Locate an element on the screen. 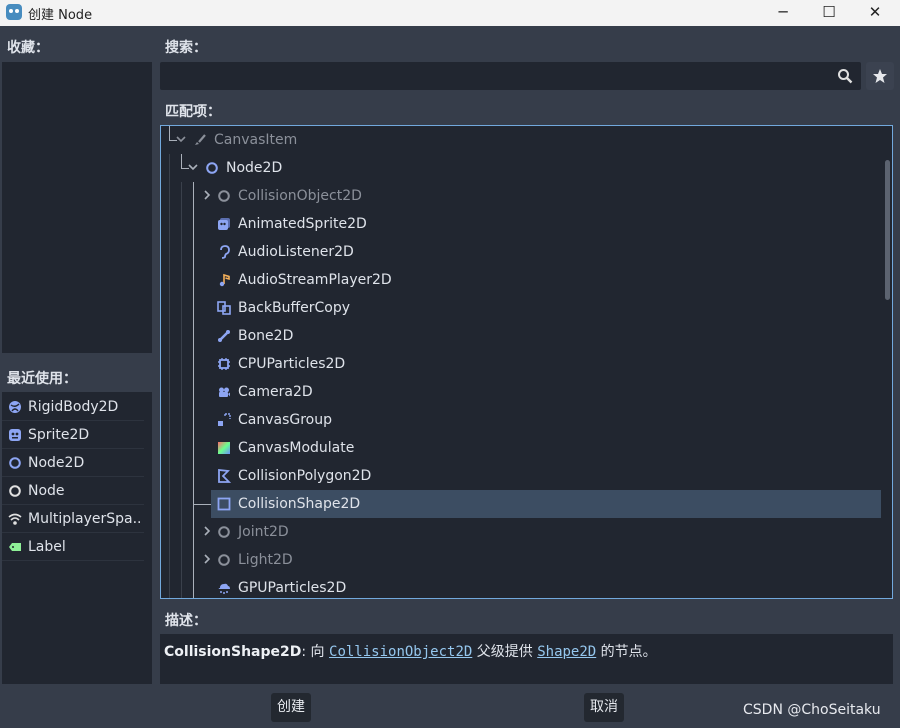  recent-item-node: Node is located at coordinates (73, 491).